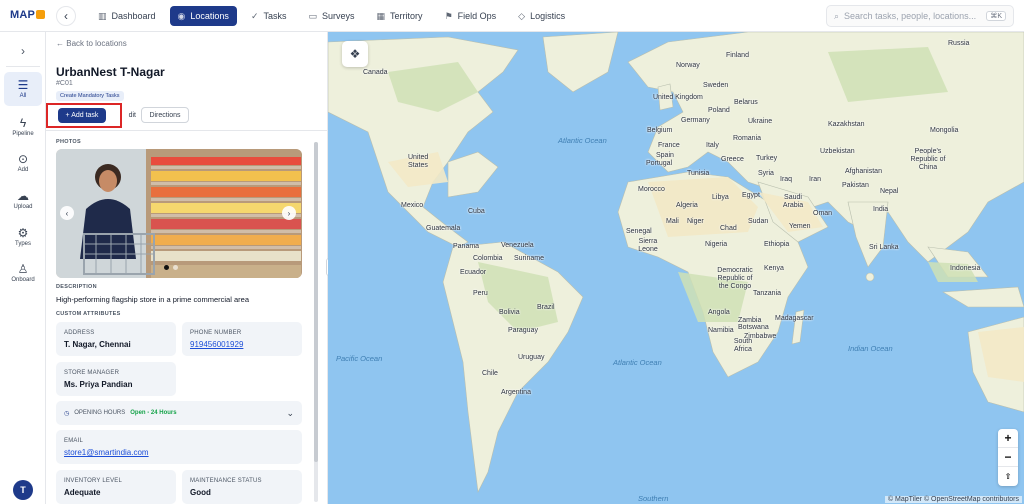 This screenshot has height=504, width=1024. What do you see at coordinates (777, 244) in the screenshot?
I see `map-label: Ethiopia` at bounding box center [777, 244].